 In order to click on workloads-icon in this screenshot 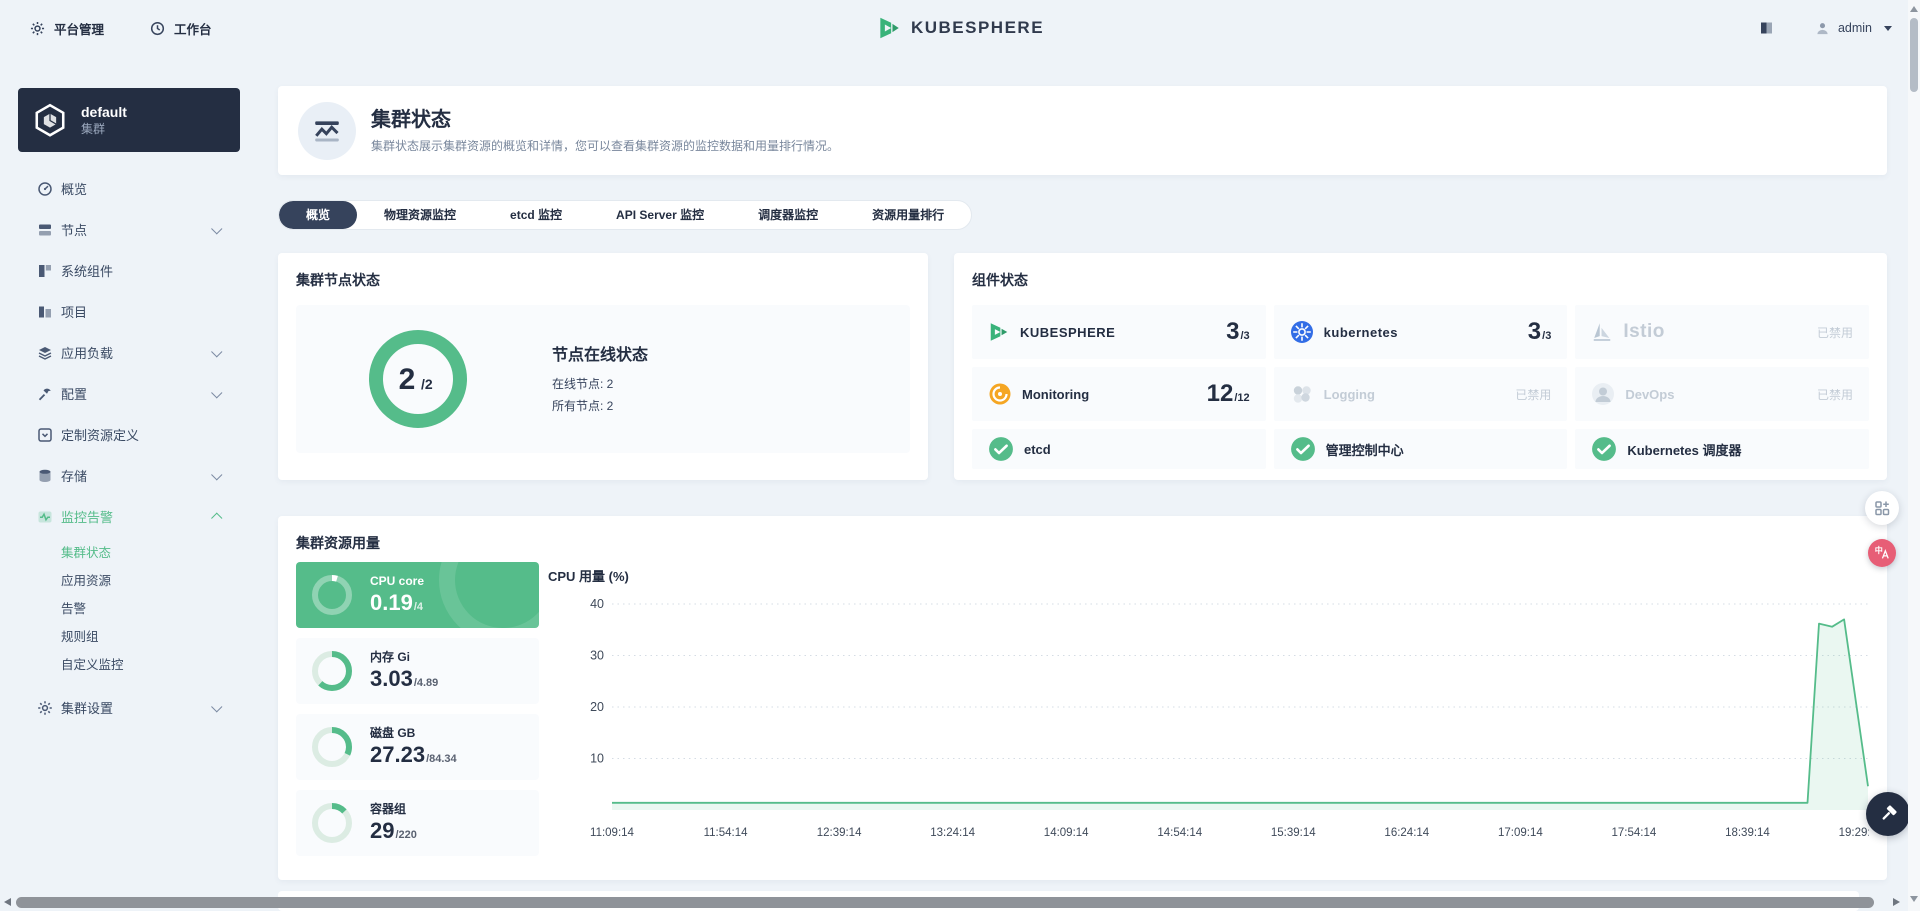, I will do `click(45, 353)`.